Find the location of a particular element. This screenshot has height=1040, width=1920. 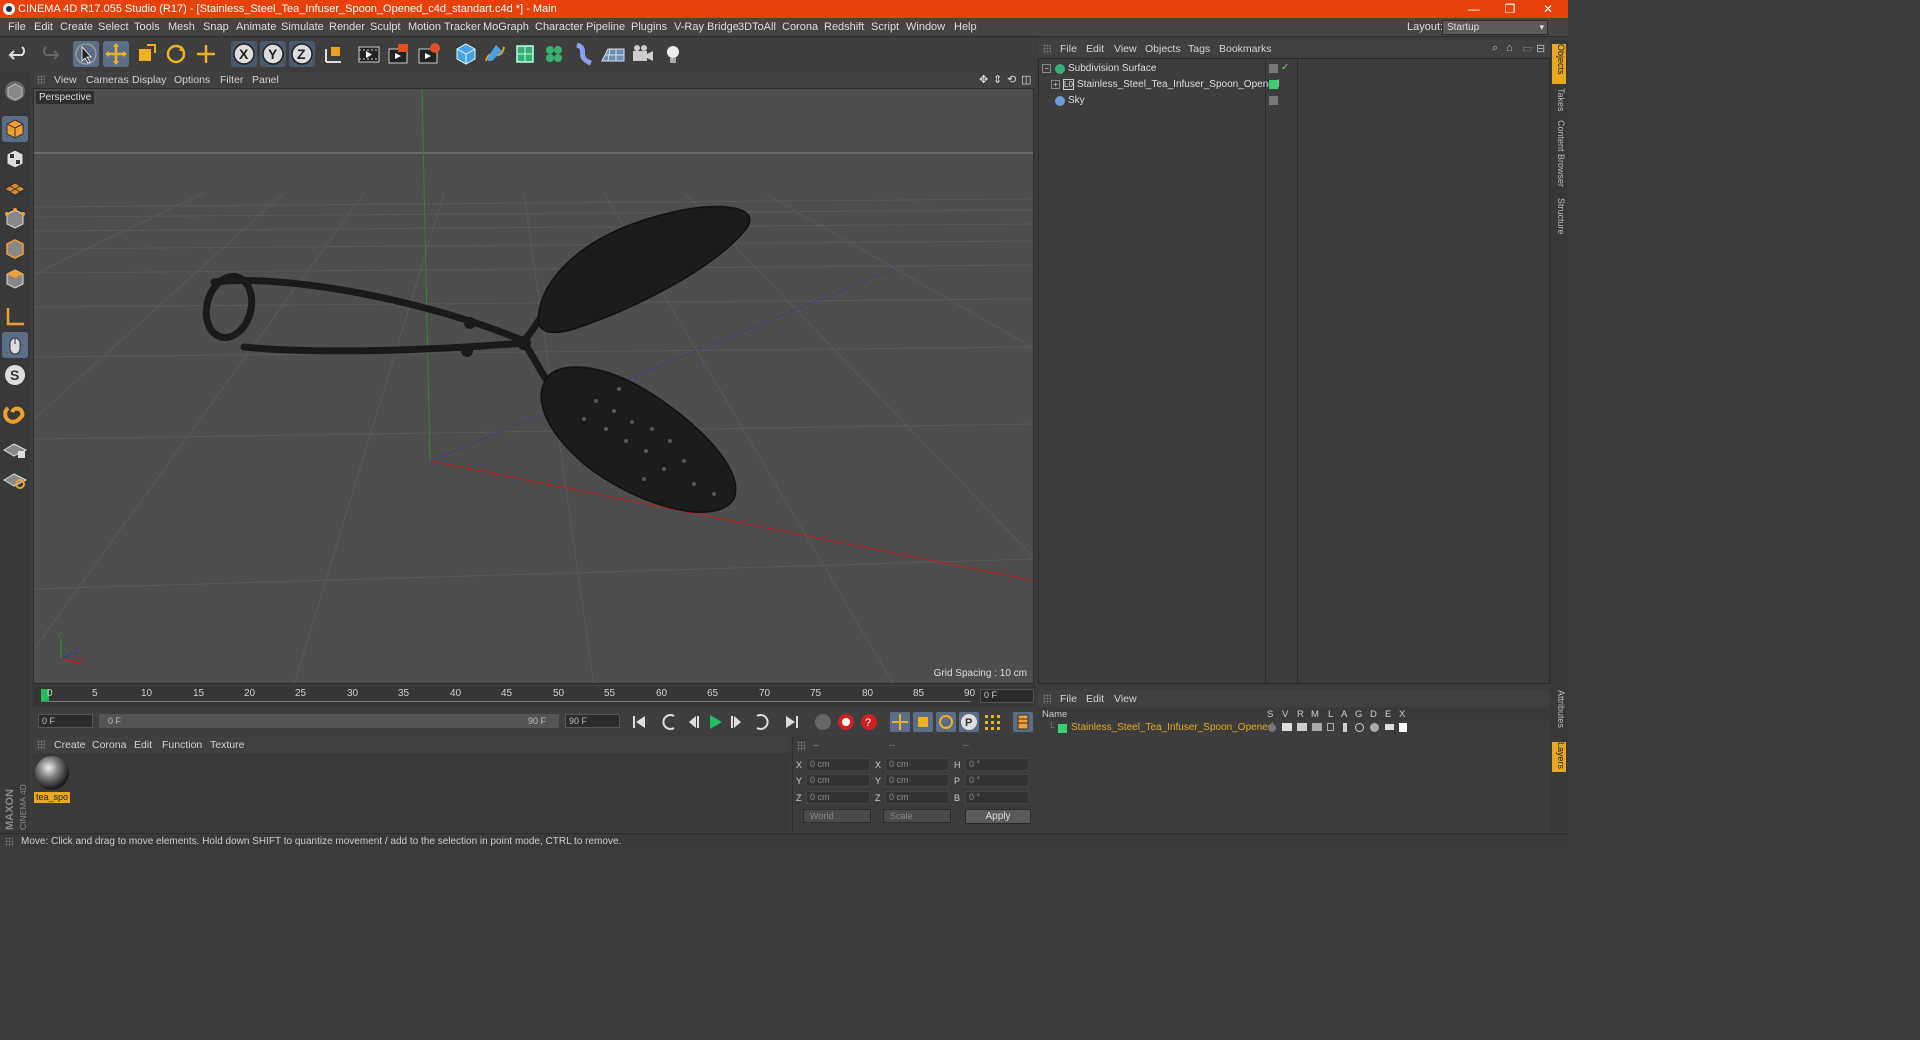

menu-mograph: MoGraph is located at coordinates (506, 27).